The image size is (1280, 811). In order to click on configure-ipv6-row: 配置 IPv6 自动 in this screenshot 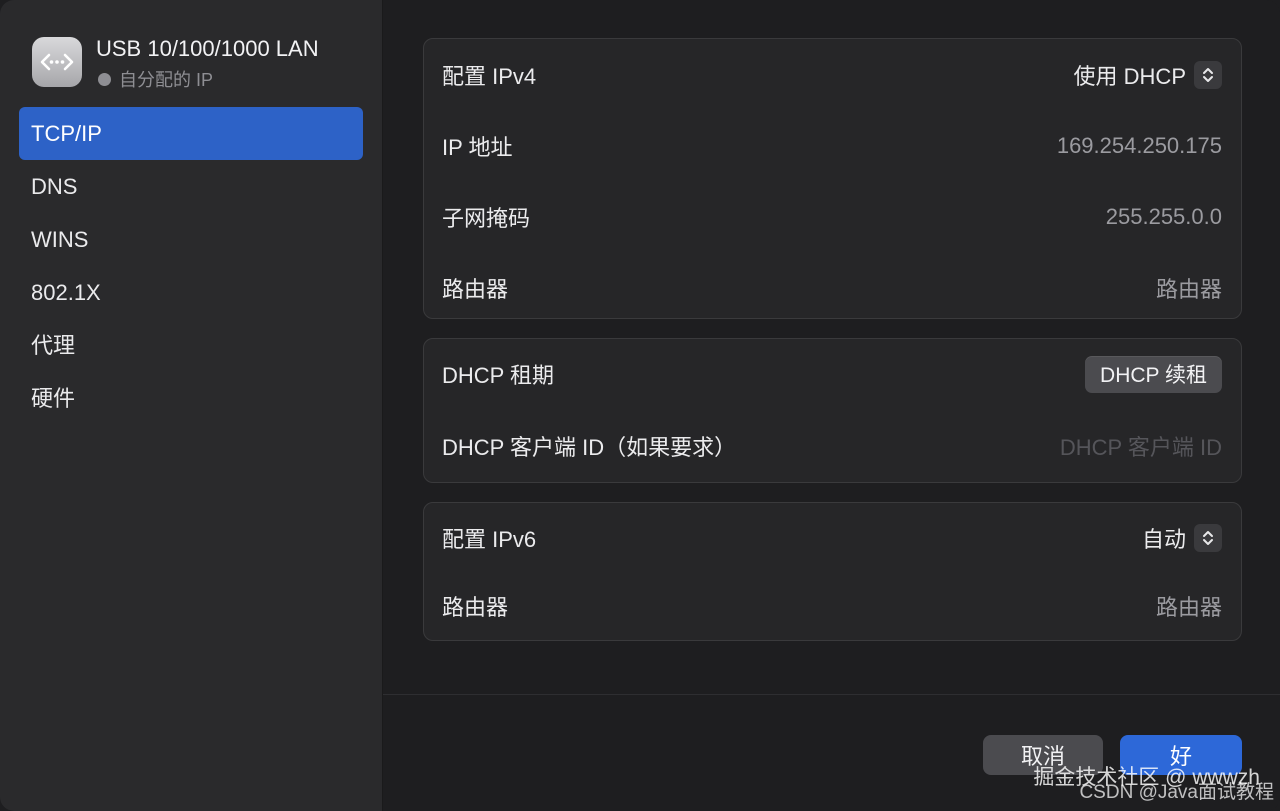, I will do `click(832, 537)`.